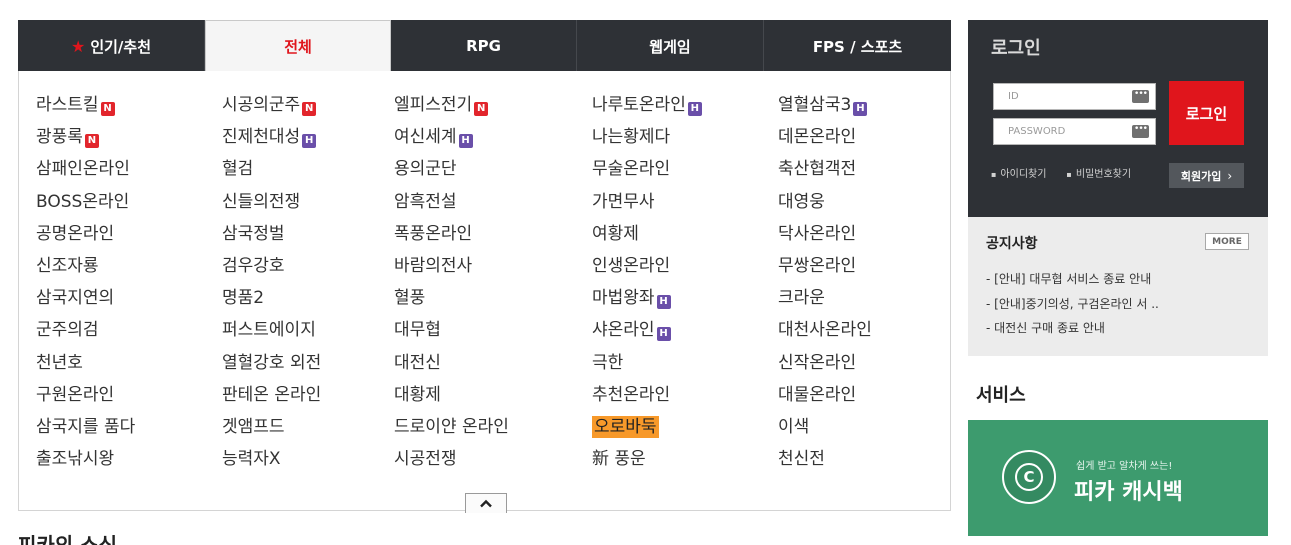  What do you see at coordinates (484, 46) in the screenshot?
I see `tab-rpg: RPG` at bounding box center [484, 46].